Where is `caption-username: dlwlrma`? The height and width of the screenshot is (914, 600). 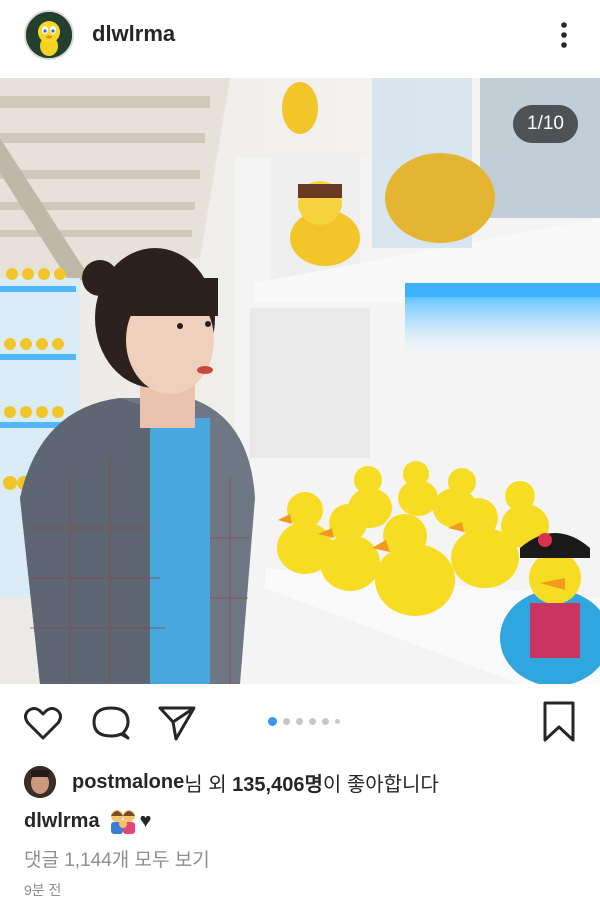
caption-username: dlwlrma is located at coordinates (62, 821).